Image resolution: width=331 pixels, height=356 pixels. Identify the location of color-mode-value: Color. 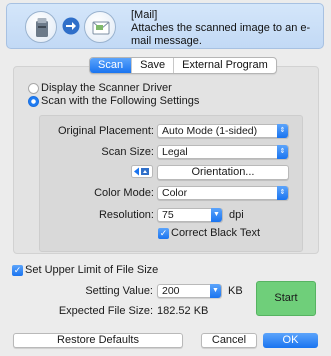
(175, 193).